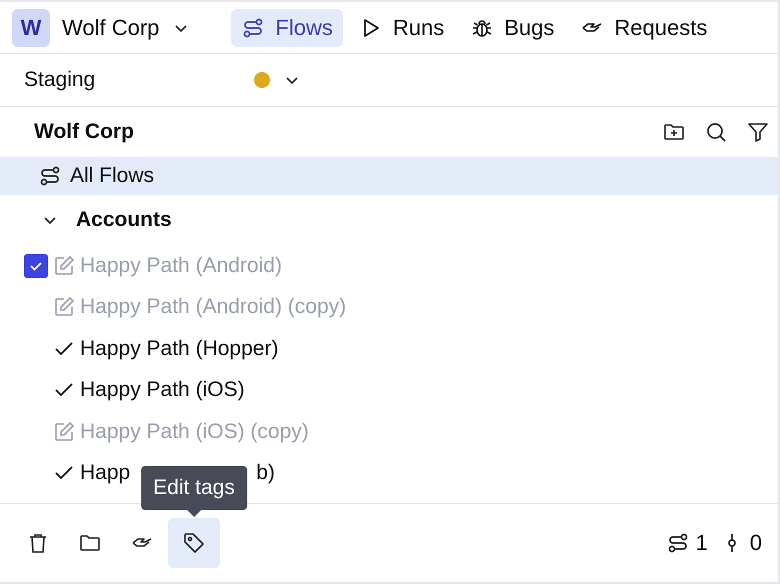 This screenshot has height=586, width=780. I want to click on tree-title: Wolf Corp, so click(84, 132).